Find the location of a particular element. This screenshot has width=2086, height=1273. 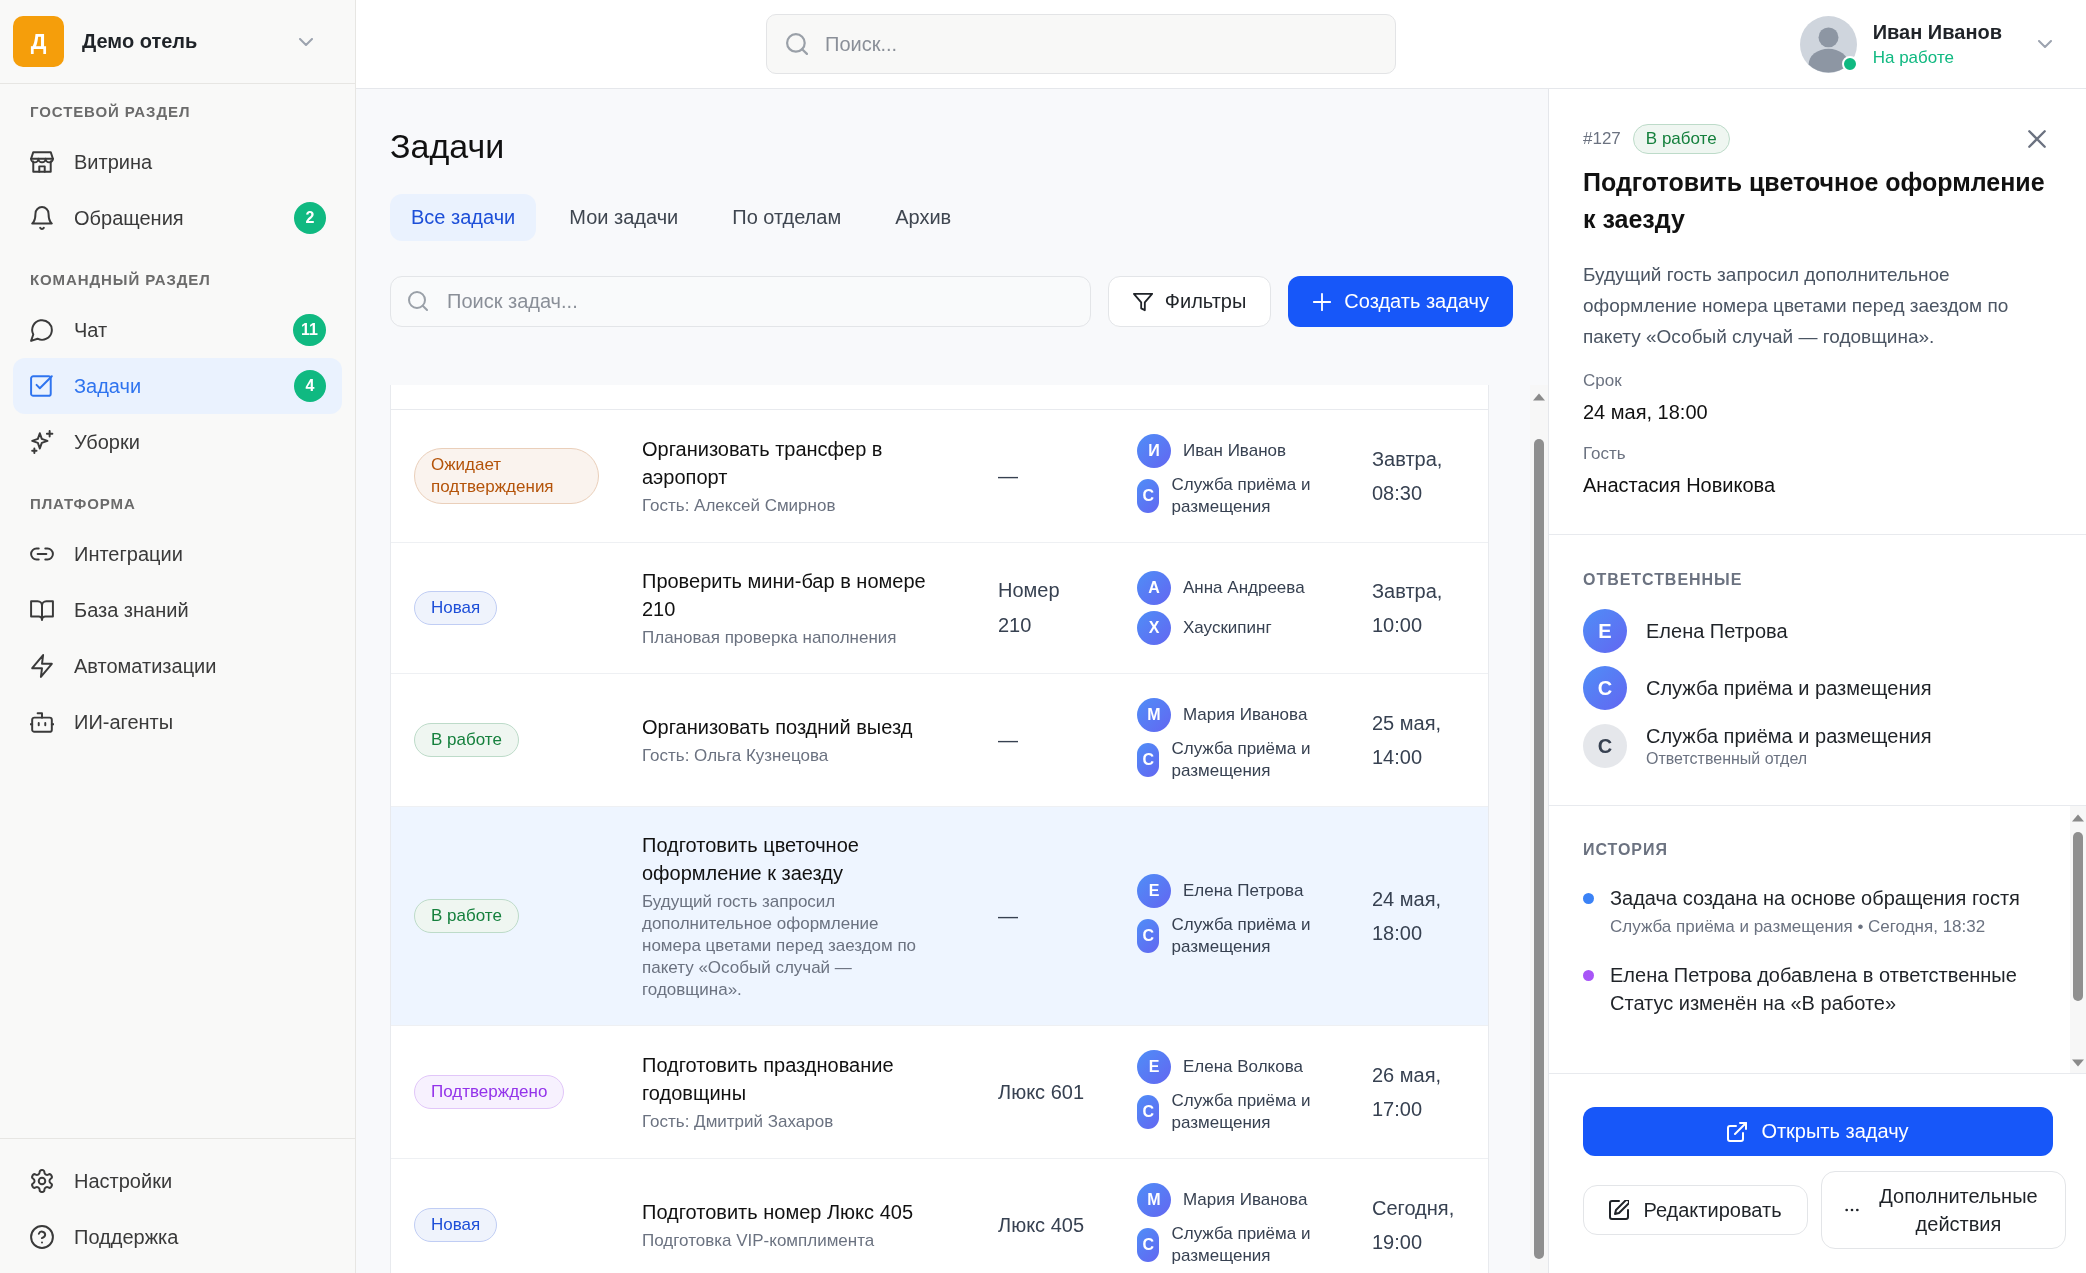

task-subtitle: Подготовка VIP-комплимента is located at coordinates (759, 1241).